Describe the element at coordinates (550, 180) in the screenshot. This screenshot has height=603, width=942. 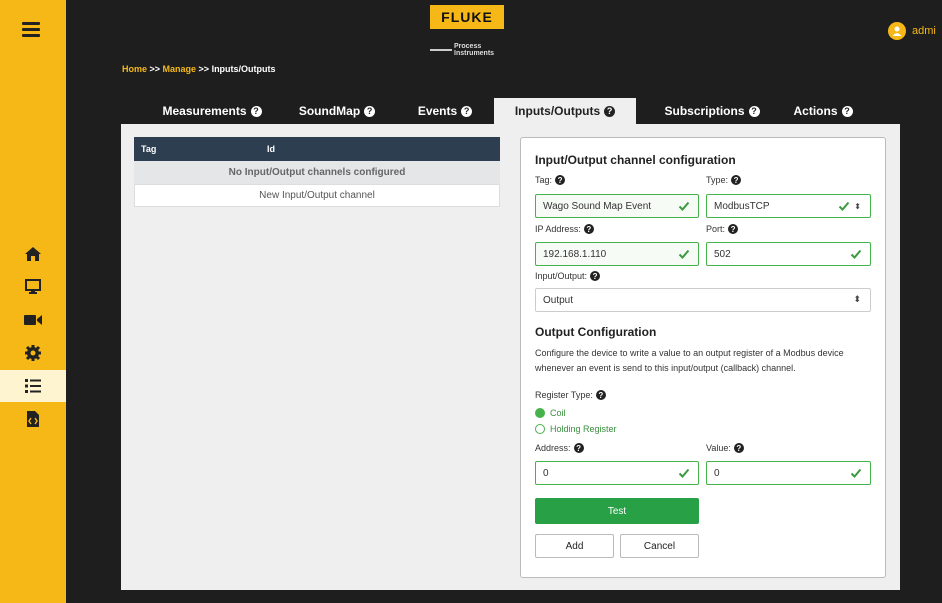
I see `tag-label: Tag:?` at that location.